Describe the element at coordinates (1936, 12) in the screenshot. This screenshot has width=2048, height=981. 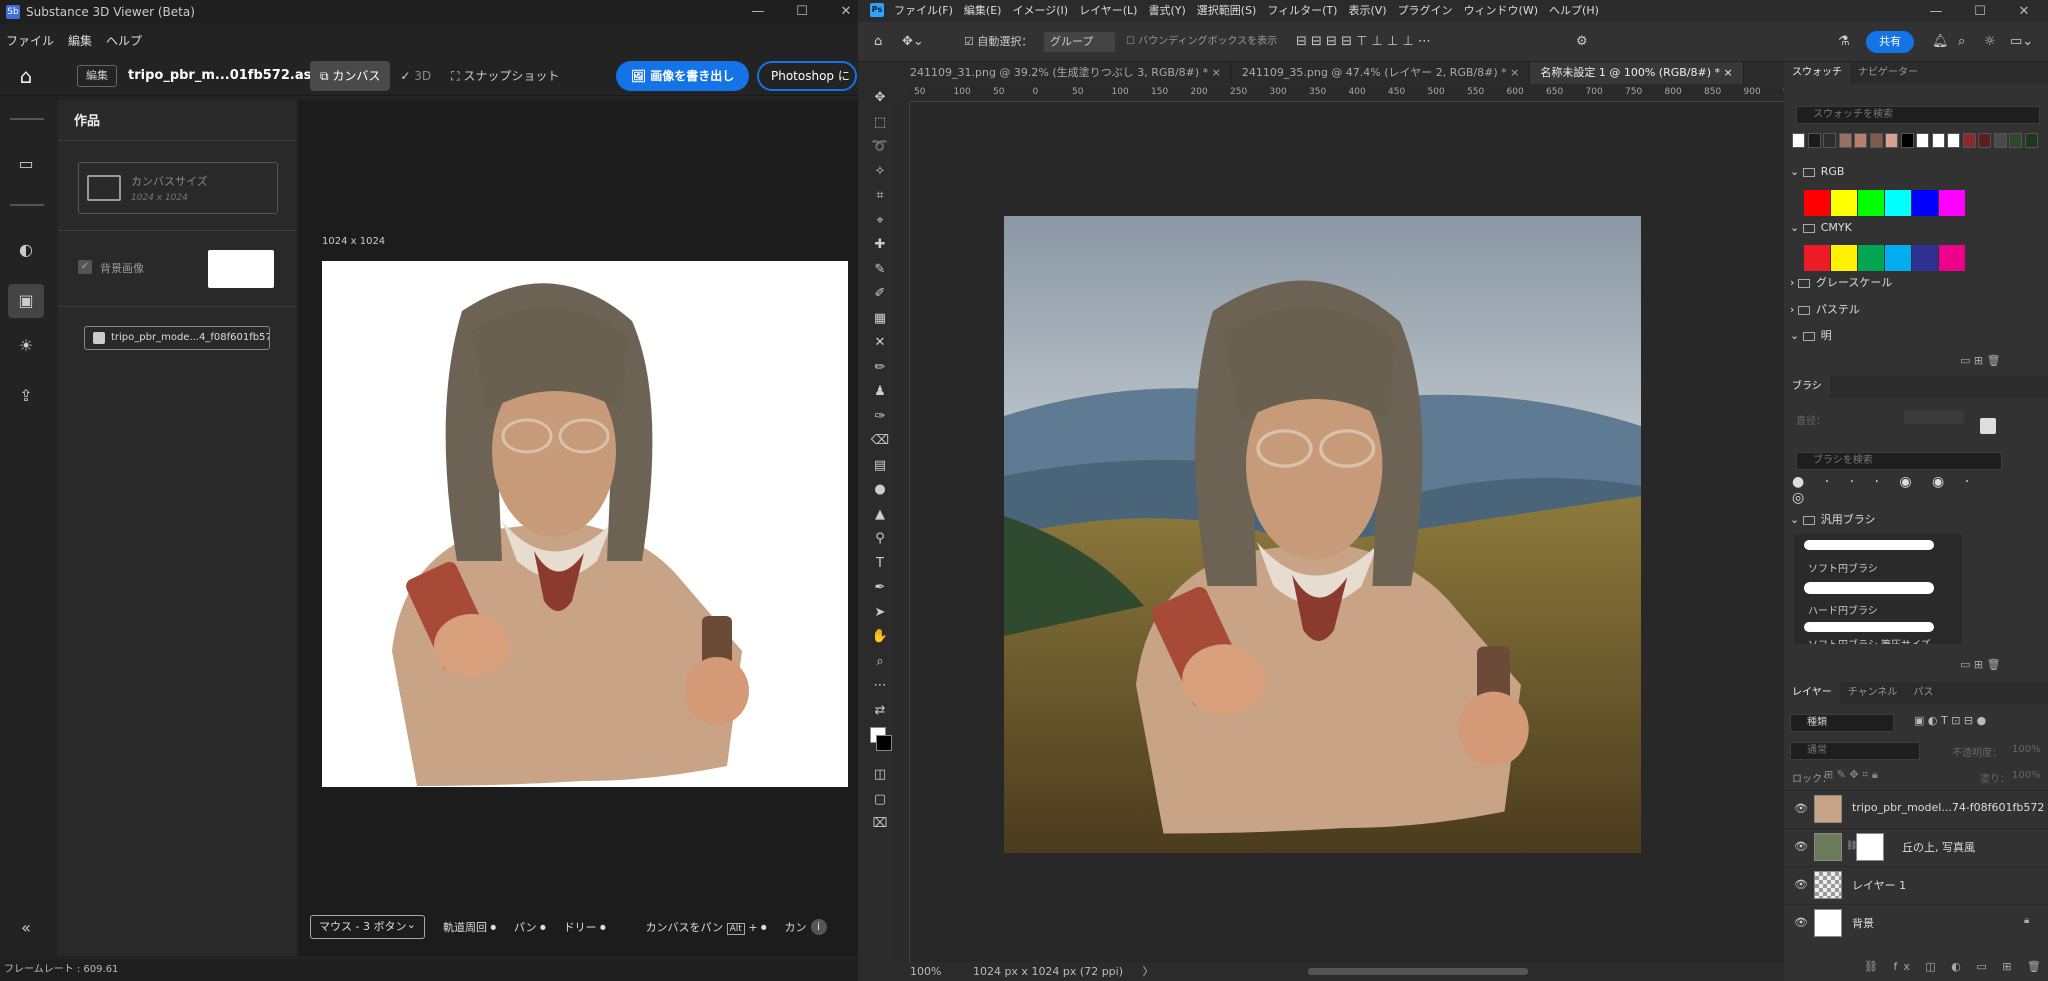
I see `minimize-button: —` at that location.